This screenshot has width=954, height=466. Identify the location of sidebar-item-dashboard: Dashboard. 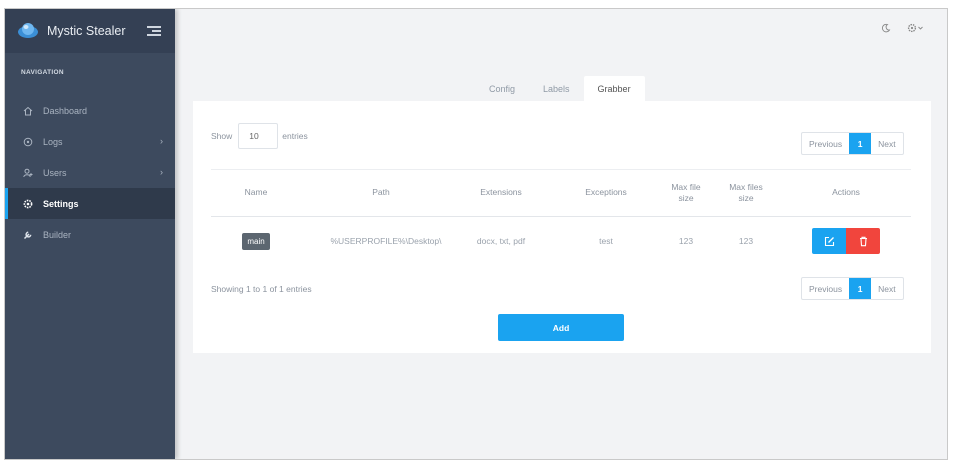
(90, 110).